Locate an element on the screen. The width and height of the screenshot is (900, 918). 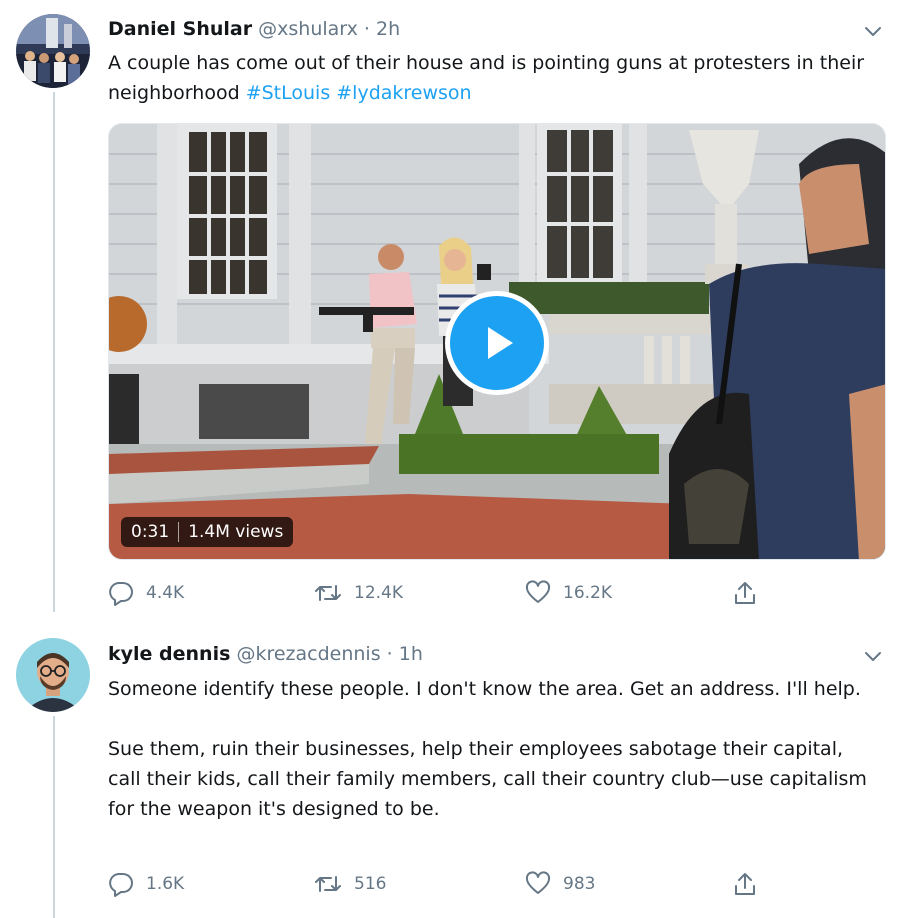
video-views: 1.4M views is located at coordinates (236, 532).